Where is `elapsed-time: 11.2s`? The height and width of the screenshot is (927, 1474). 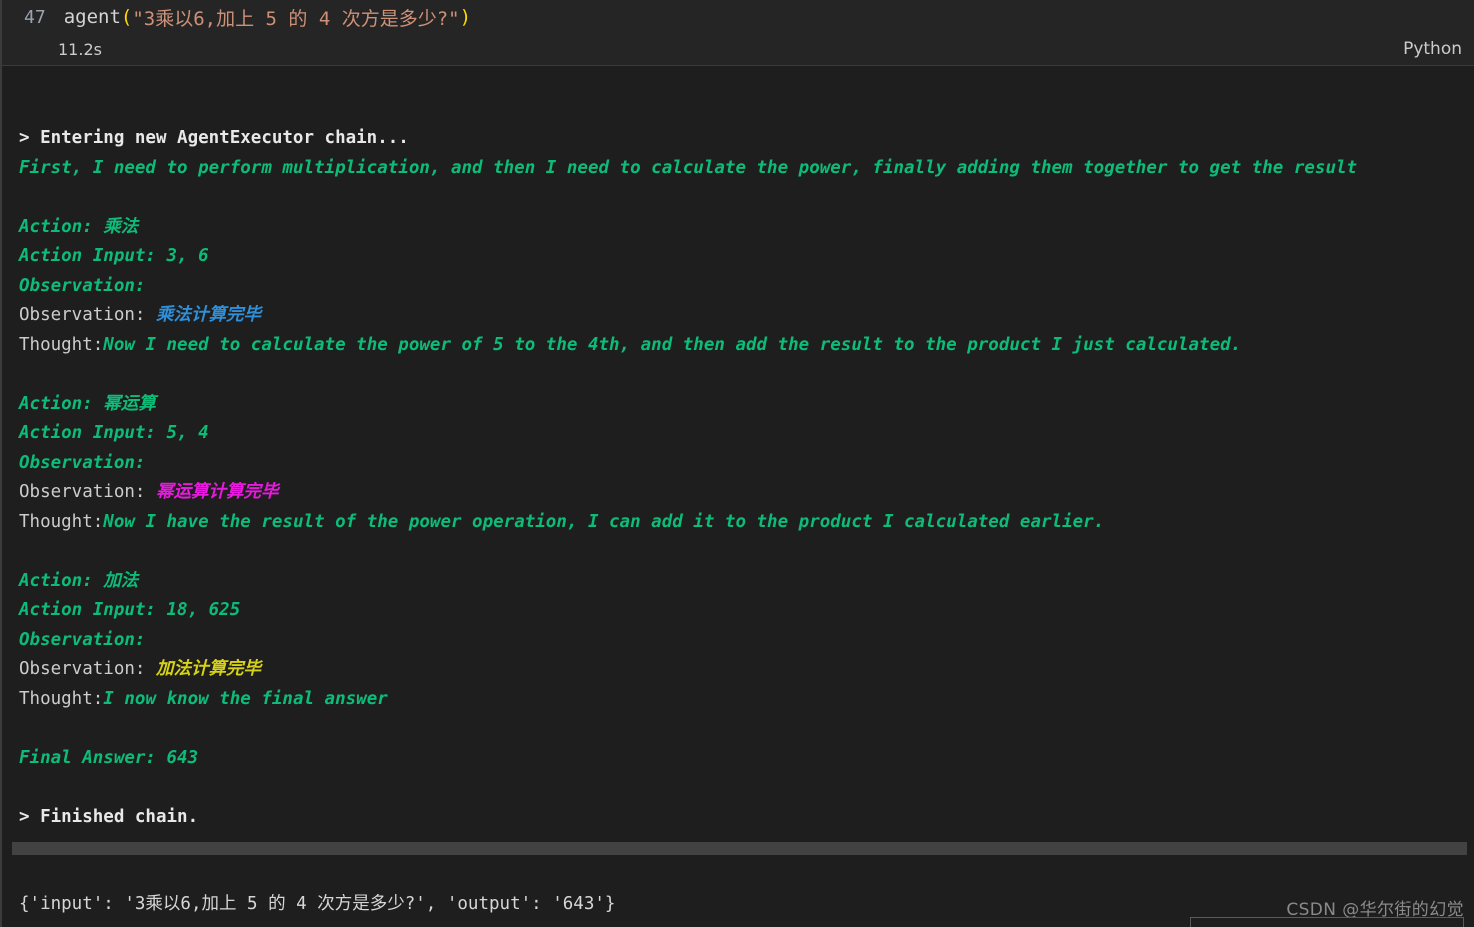 elapsed-time: 11.2s is located at coordinates (80, 49).